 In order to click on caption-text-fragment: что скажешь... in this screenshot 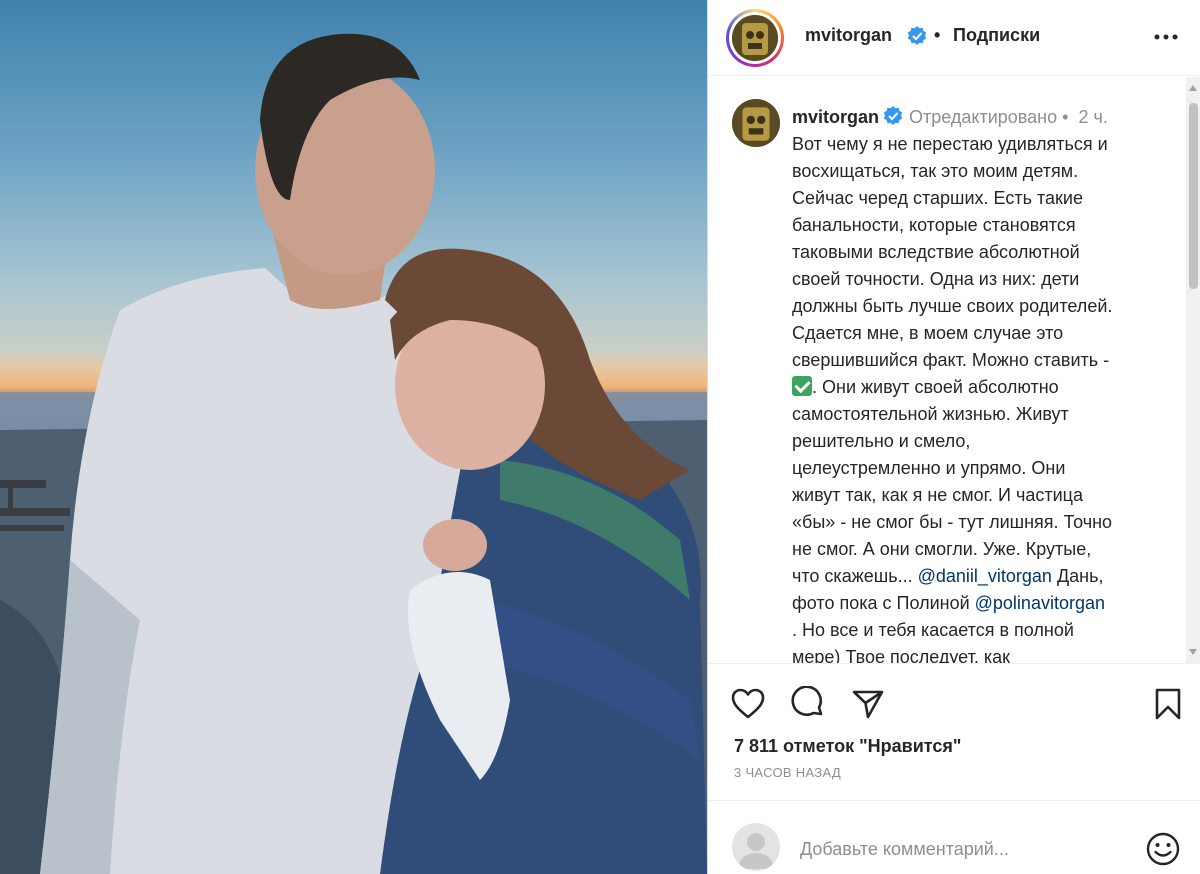, I will do `click(855, 576)`.